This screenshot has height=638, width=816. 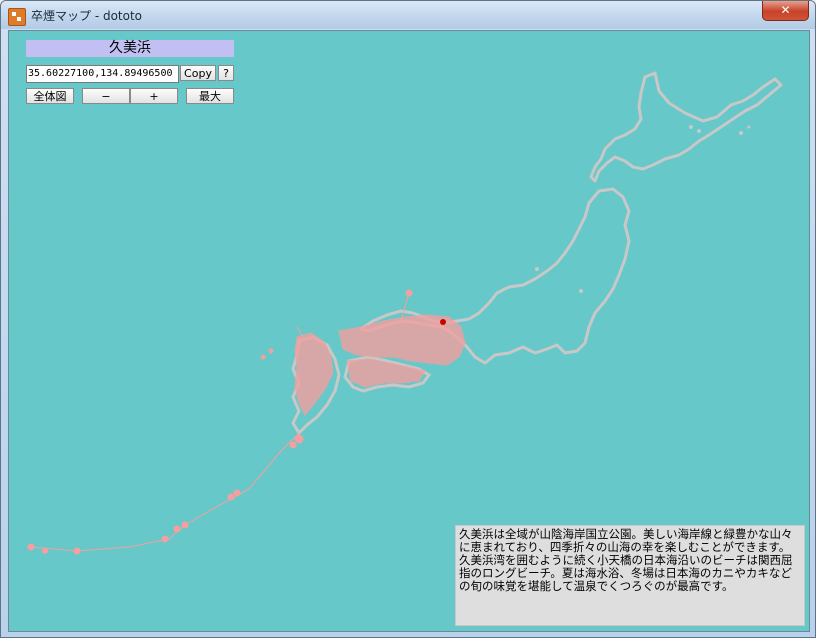 I want to click on islands, so click(x=643, y=209).